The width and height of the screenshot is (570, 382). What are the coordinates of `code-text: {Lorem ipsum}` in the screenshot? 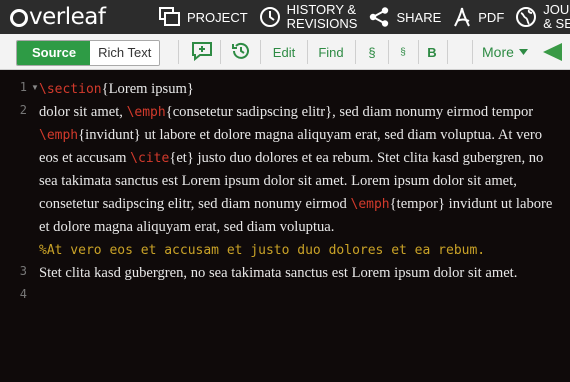 It's located at (147, 89).